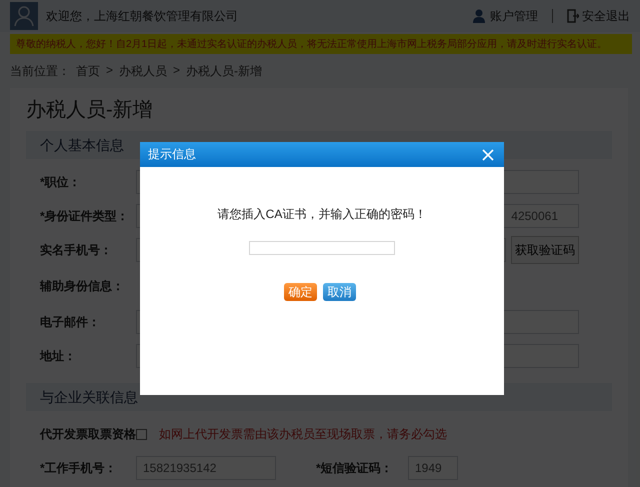 The width and height of the screenshot is (640, 487). What do you see at coordinates (355, 468) in the screenshot?
I see `field-label: *短信验证码：` at bounding box center [355, 468].